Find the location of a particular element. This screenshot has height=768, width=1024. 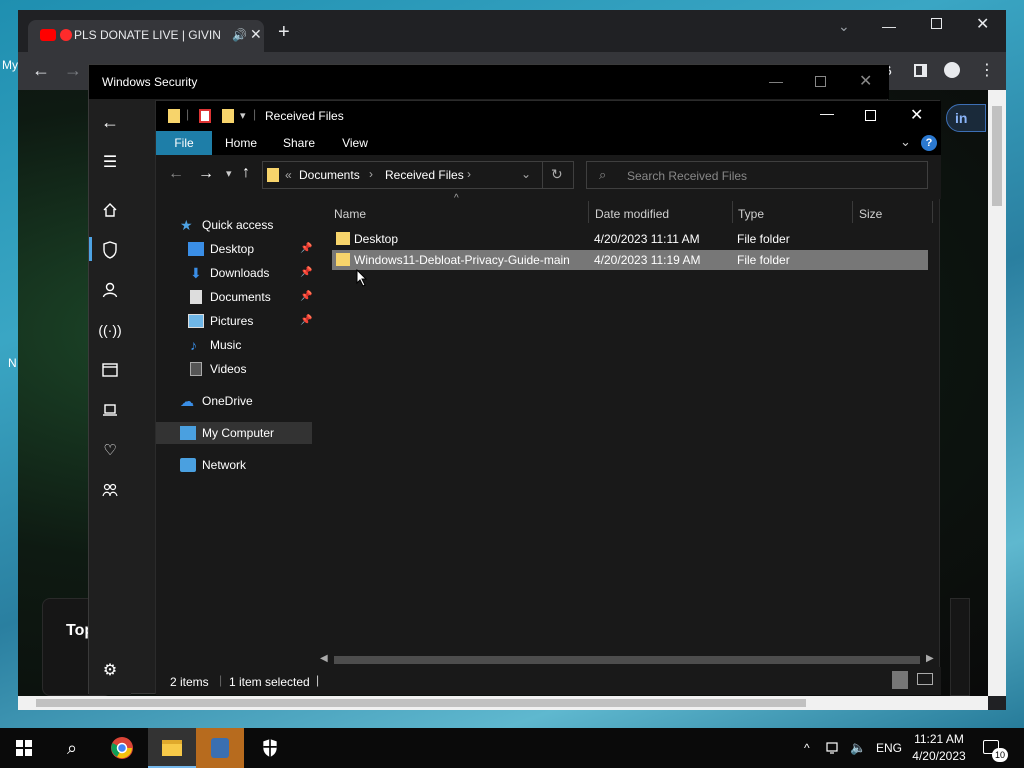

folder-icon is located at coordinates (343, 259).